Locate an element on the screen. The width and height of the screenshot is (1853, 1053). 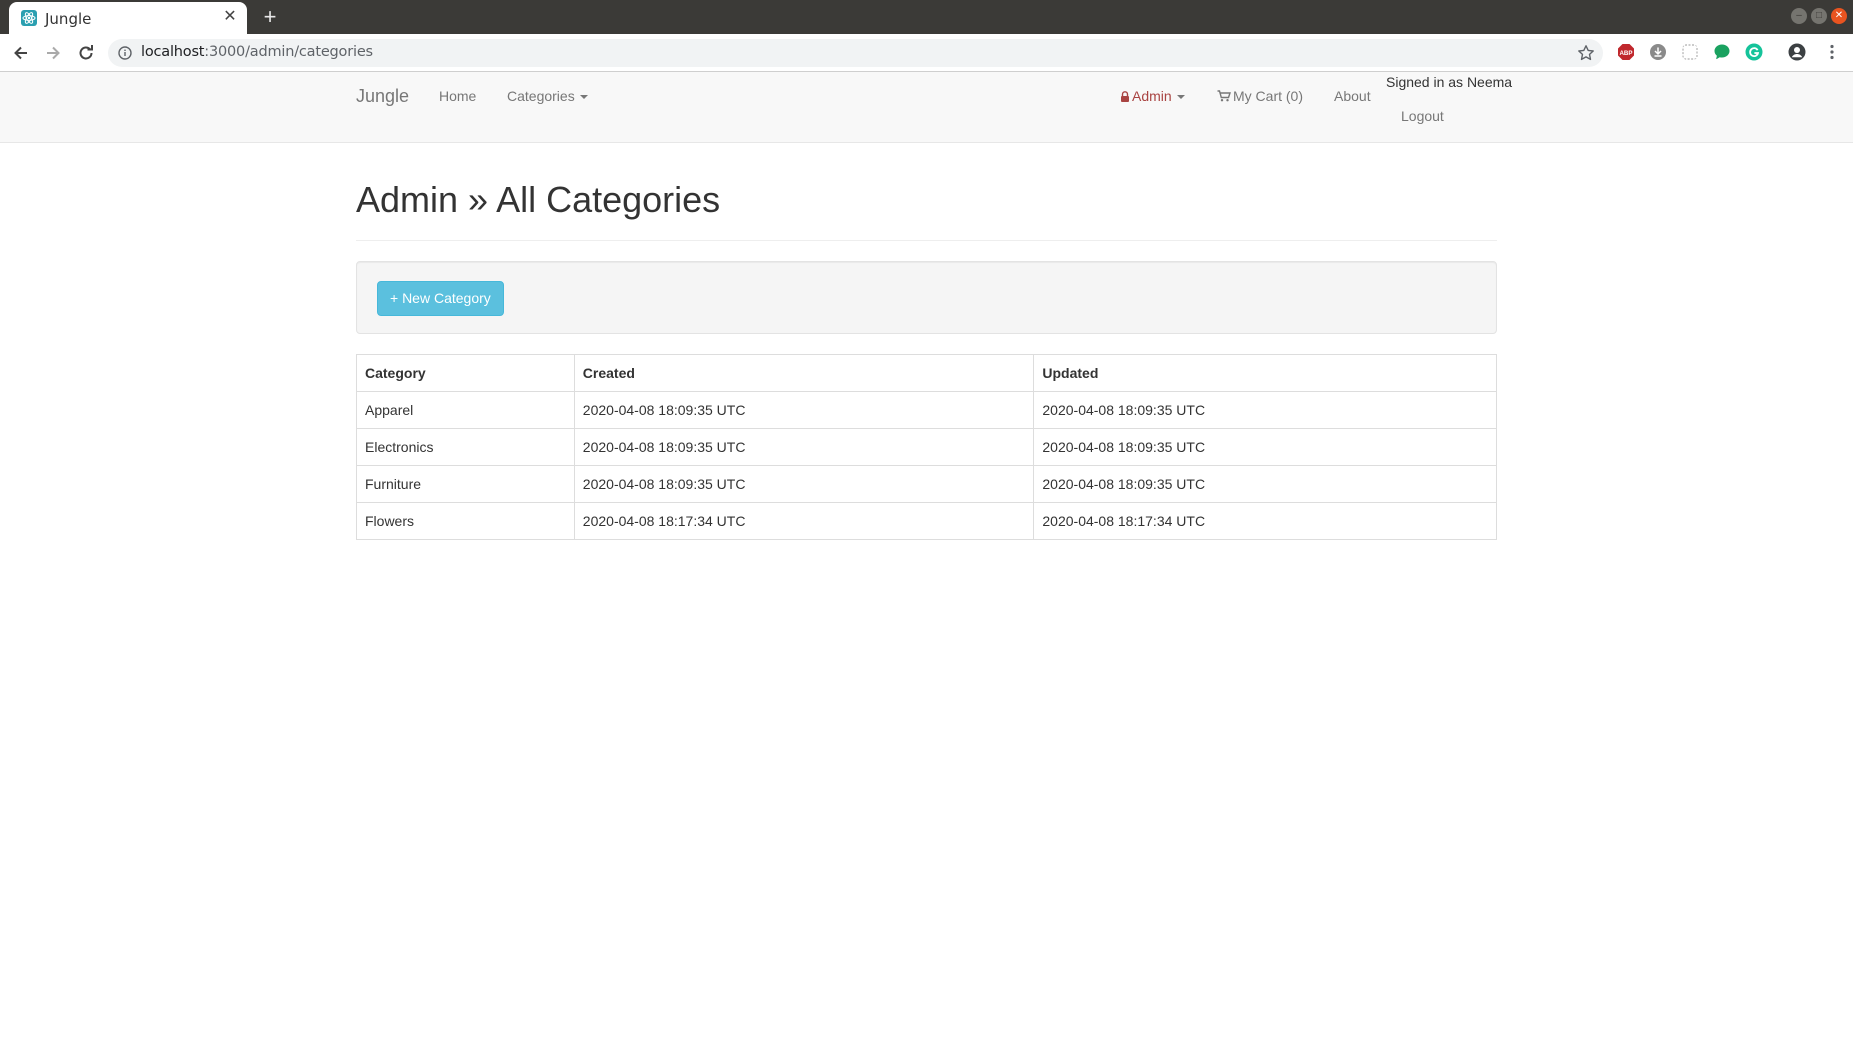
minimize-window-icon: – is located at coordinates (1799, 16).